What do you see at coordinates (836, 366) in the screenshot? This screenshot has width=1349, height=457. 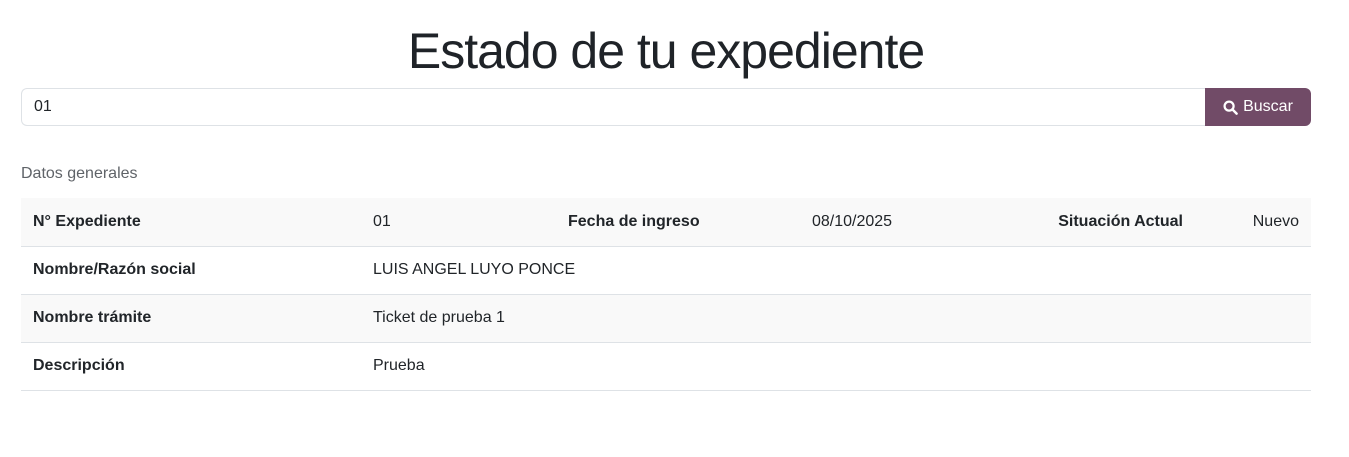 I see `descripcion-value: Prueba` at bounding box center [836, 366].